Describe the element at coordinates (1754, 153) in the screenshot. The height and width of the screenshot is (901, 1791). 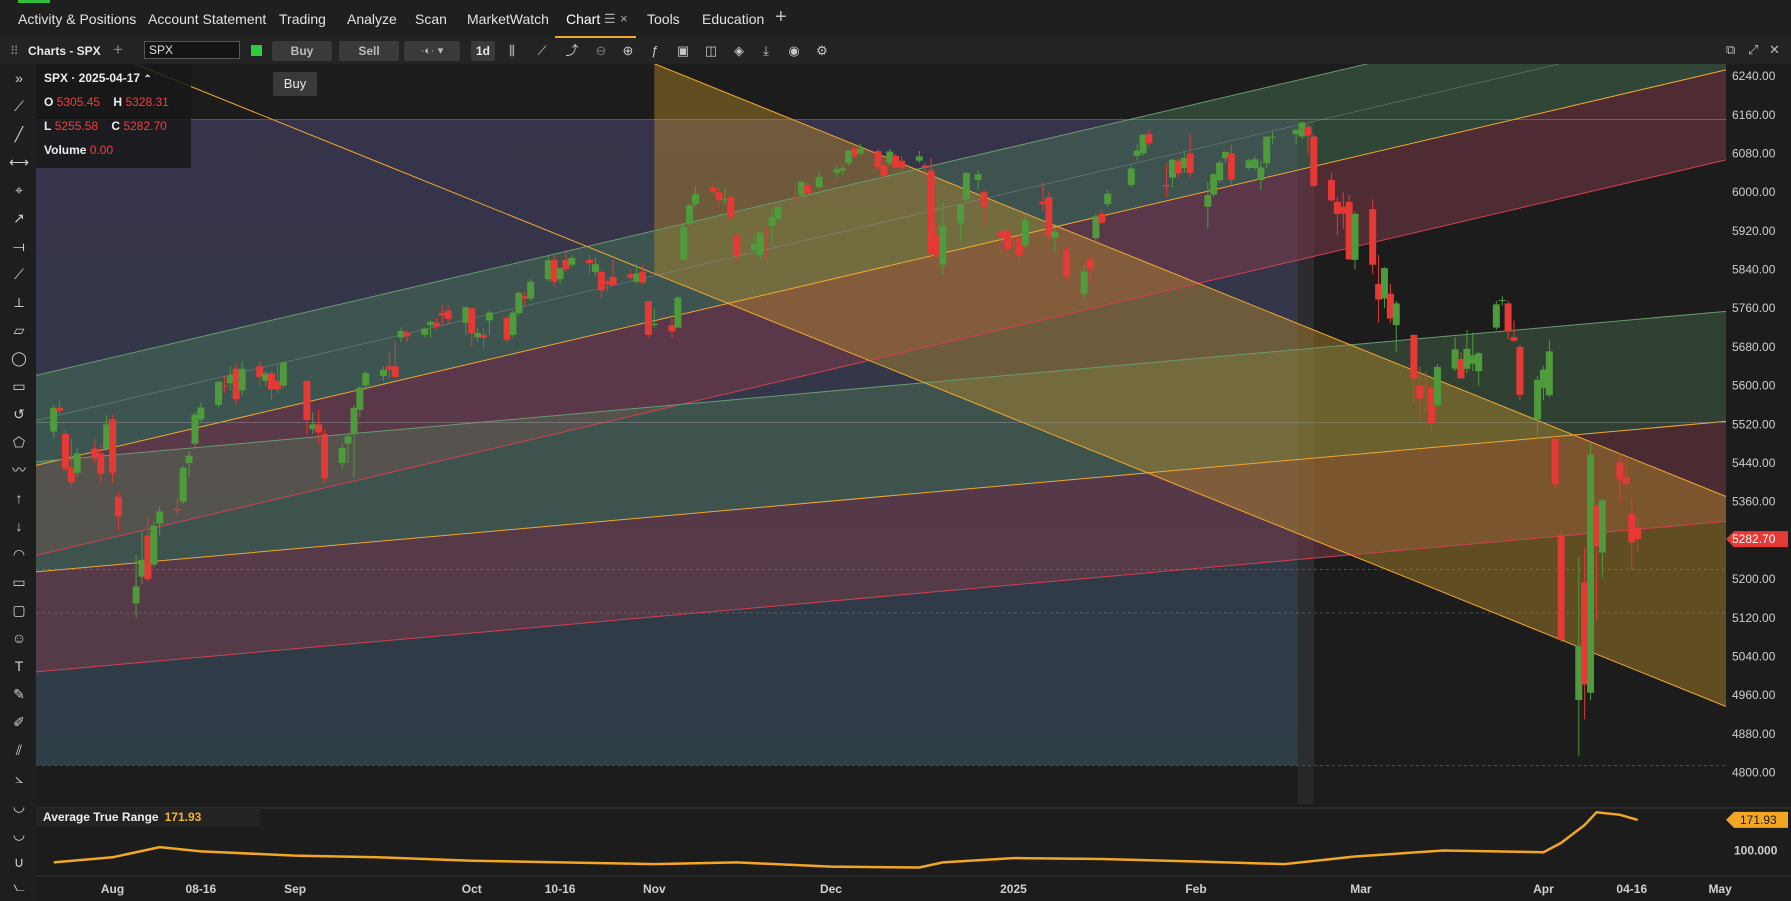
I see `price-tick-label: 6080.00` at that location.